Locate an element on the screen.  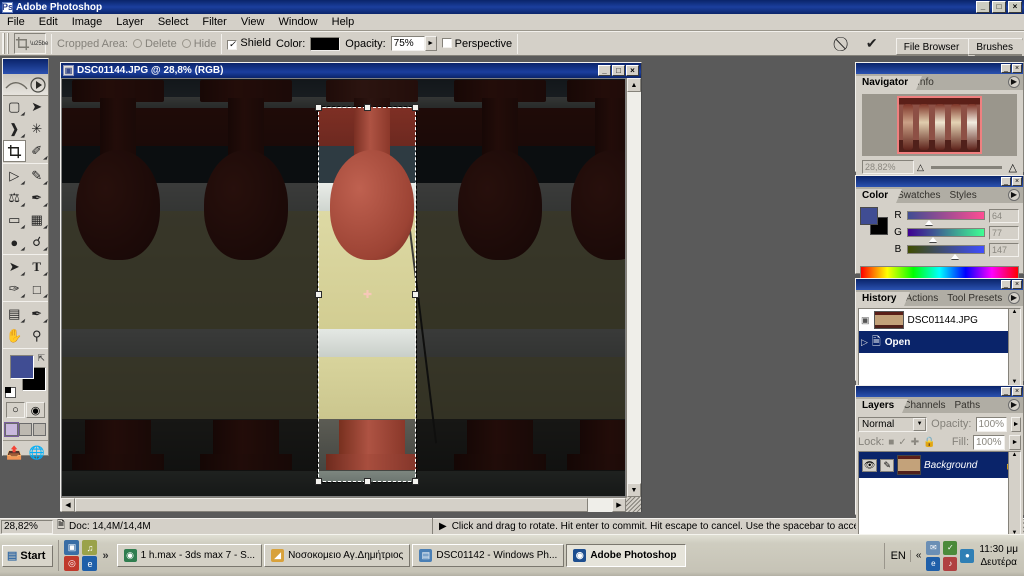
scroll-right-button: ▶ is located at coordinates (619, 505).